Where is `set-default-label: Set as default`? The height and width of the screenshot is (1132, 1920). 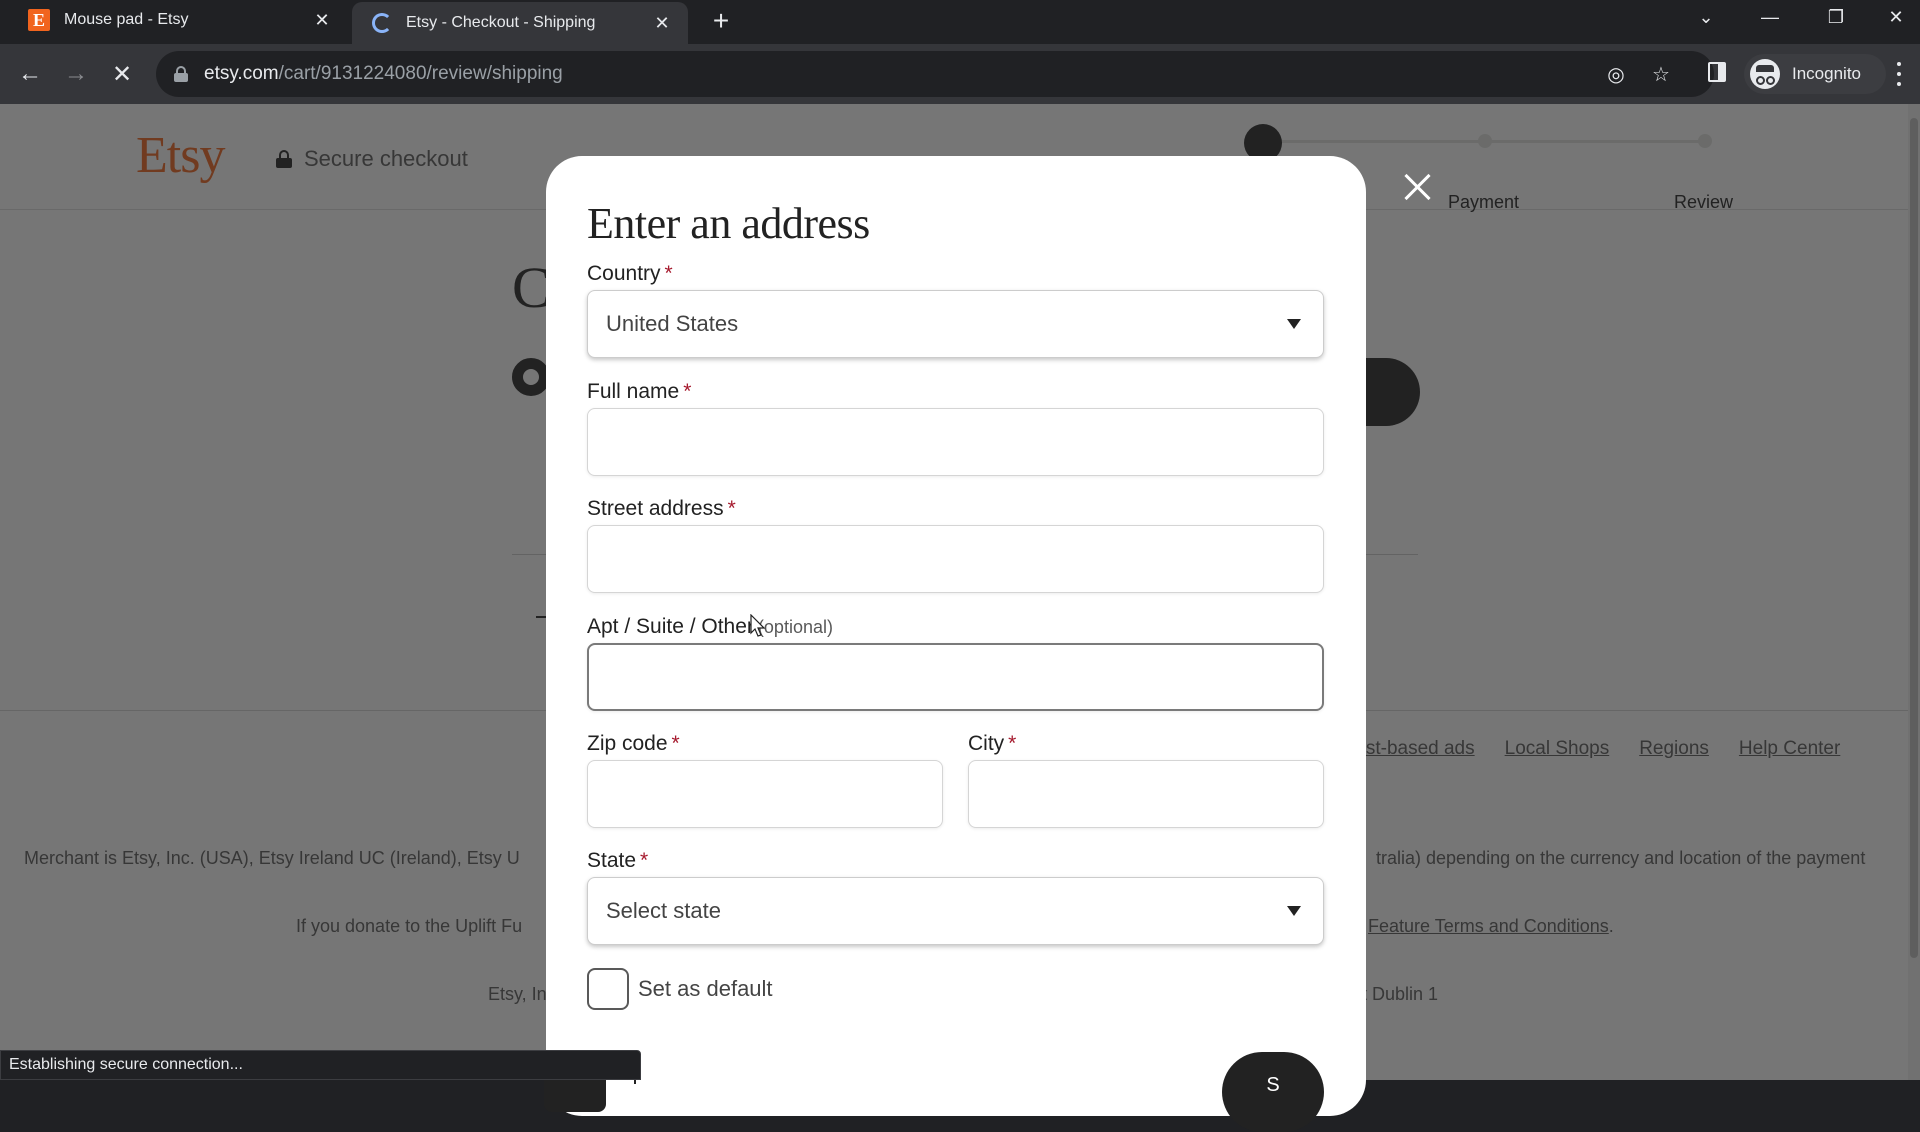
set-default-label: Set as default is located at coordinates (705, 989).